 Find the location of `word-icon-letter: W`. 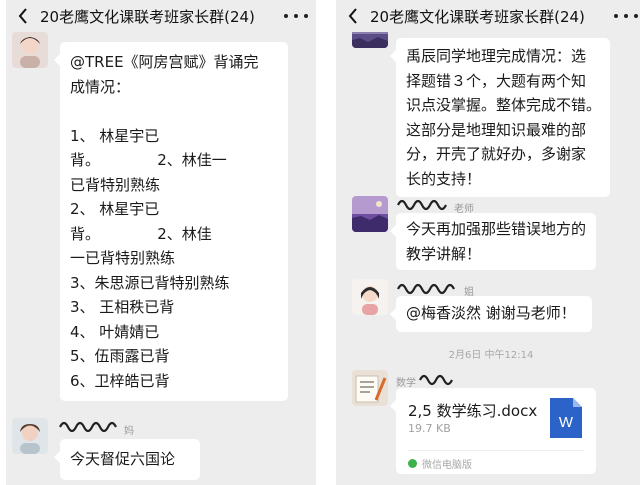

word-icon-letter: W is located at coordinates (566, 422).